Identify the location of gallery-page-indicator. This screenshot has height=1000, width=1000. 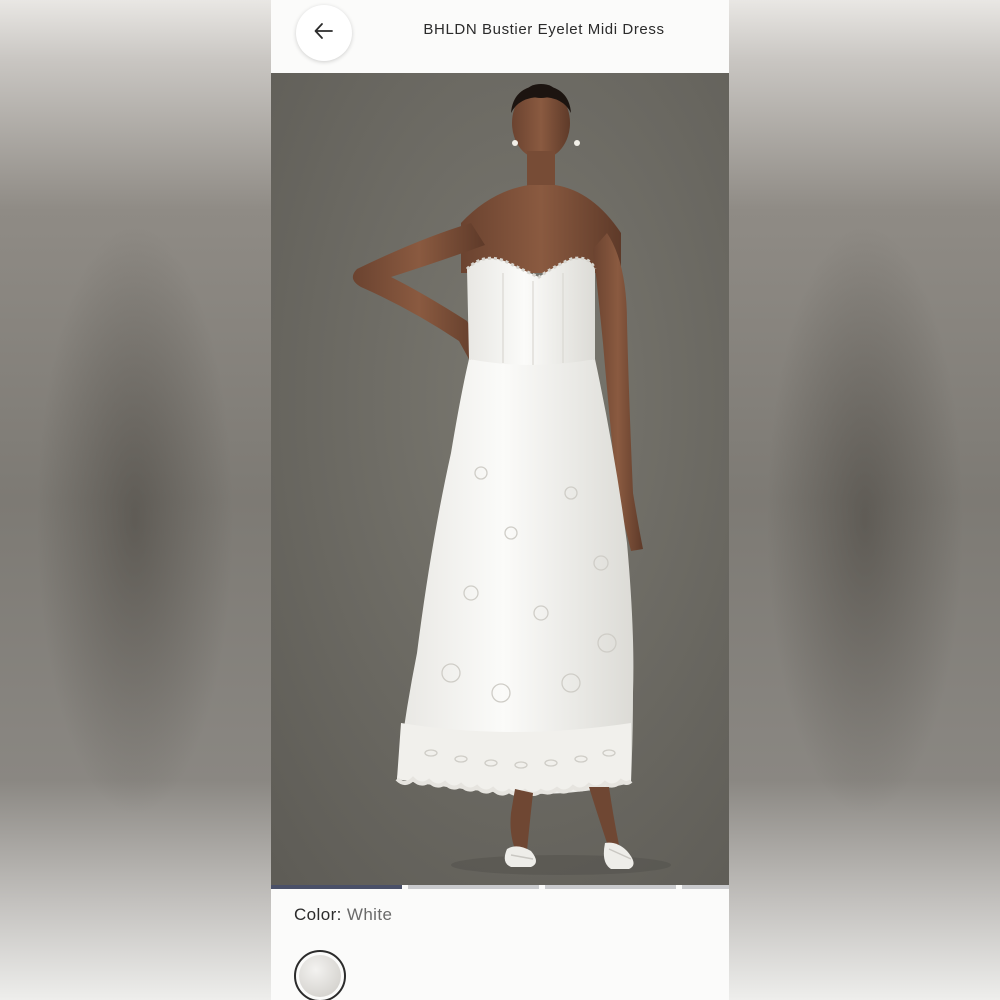
(500, 887).